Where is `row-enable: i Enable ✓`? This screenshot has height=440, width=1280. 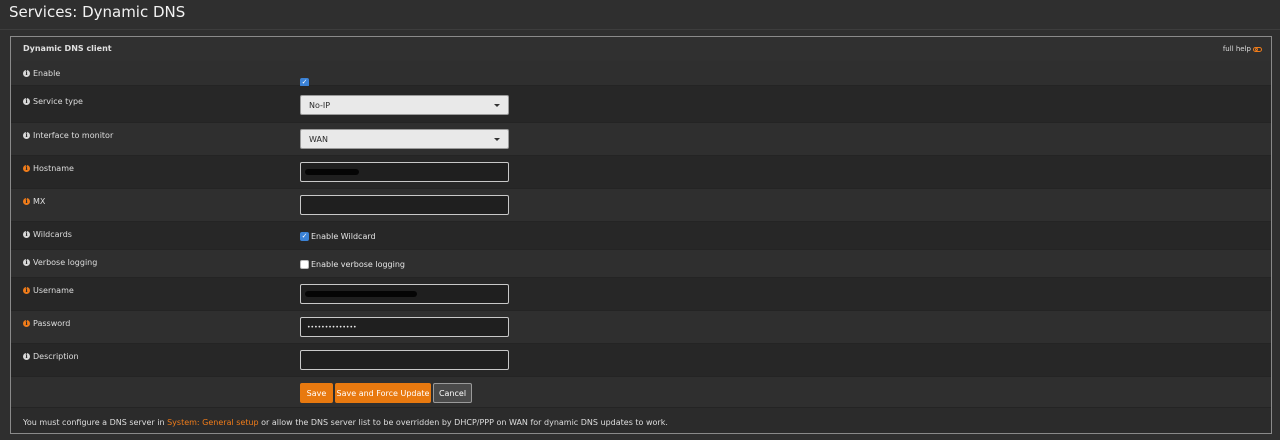
row-enable: i Enable ✓ is located at coordinates (641, 74).